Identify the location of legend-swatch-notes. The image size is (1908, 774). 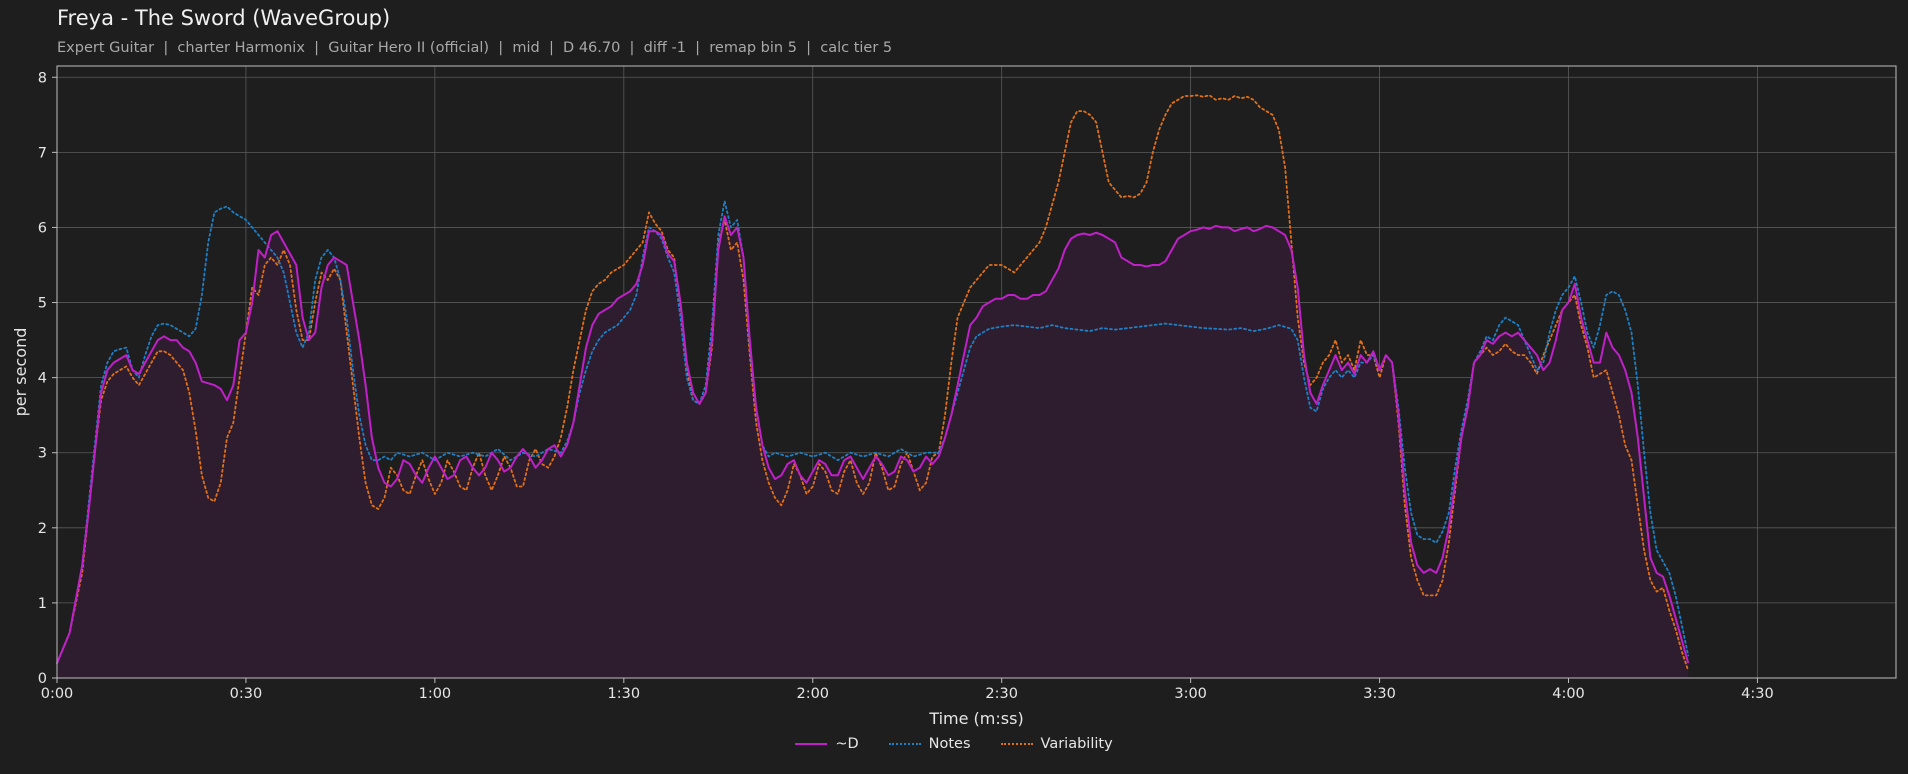
(904, 744).